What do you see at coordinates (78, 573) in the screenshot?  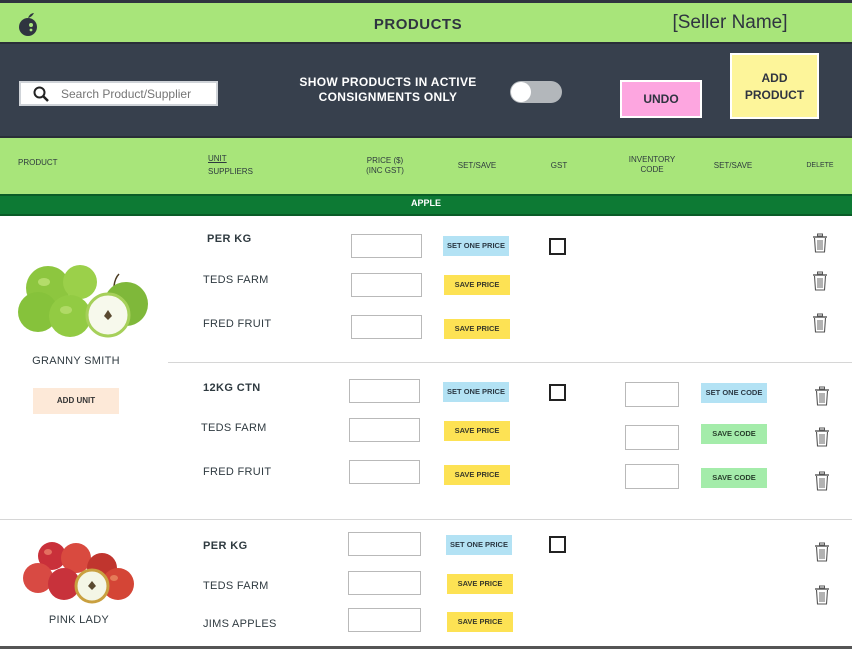 I see `pink-lady-image` at bounding box center [78, 573].